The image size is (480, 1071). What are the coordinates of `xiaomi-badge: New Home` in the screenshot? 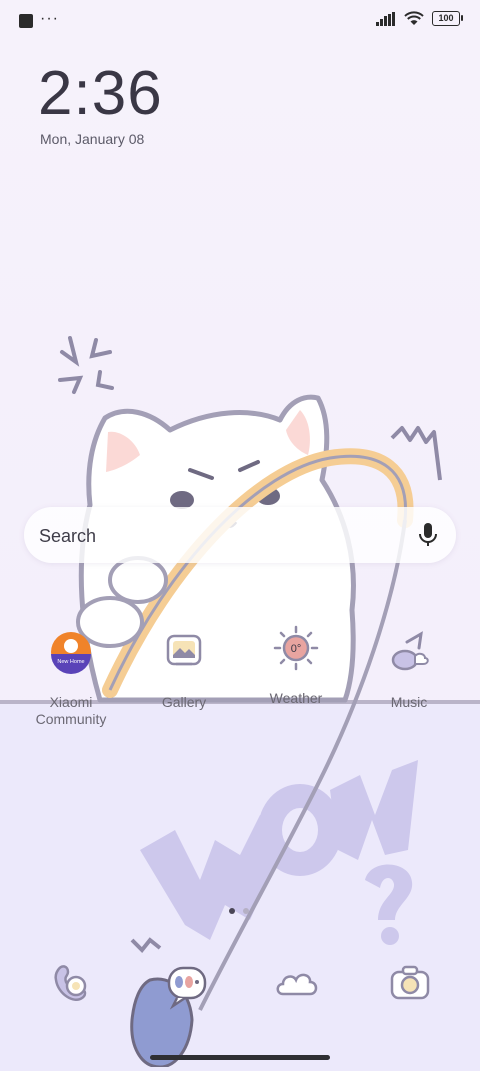 It's located at (70, 662).